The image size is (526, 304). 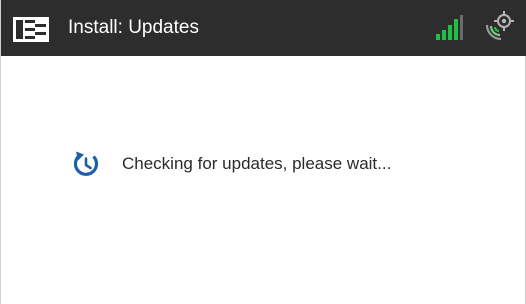 What do you see at coordinates (133, 27) in the screenshot?
I see `page-title: Install: Updates` at bounding box center [133, 27].